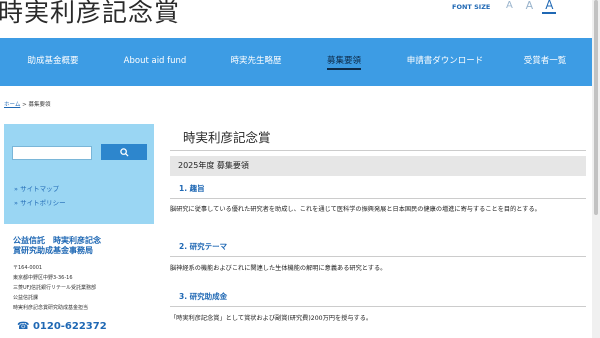 The height and width of the screenshot is (338, 600). I want to click on year-heading: 2025年度 募集要領, so click(378, 166).